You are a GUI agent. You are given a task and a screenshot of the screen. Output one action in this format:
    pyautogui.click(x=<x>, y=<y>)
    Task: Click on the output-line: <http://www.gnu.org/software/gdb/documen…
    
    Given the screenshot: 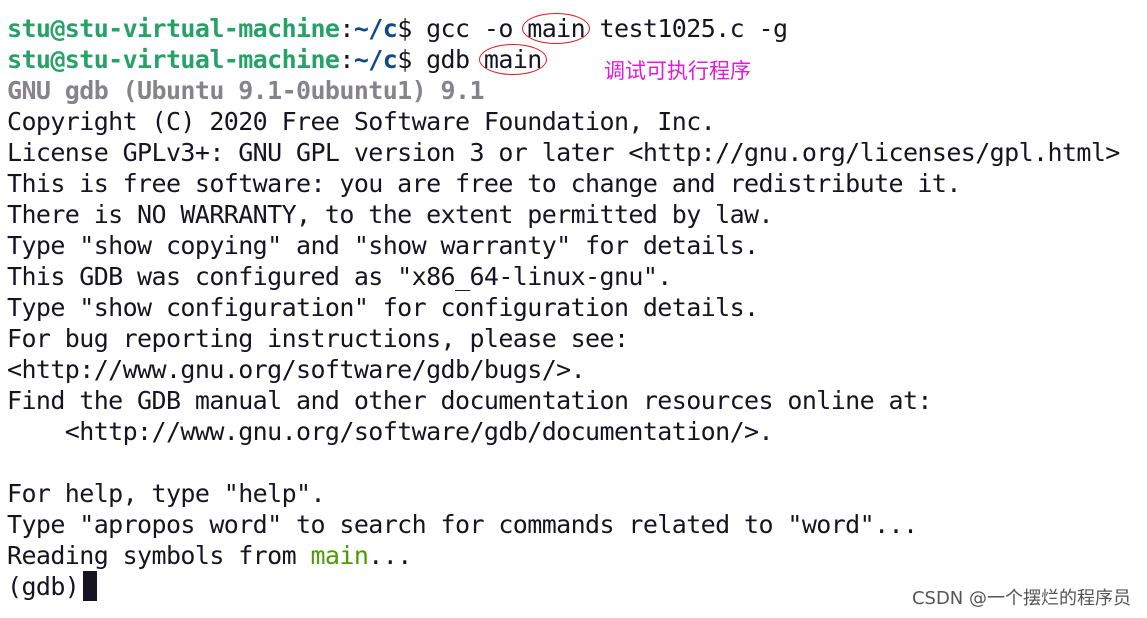 What is the action you would take?
    pyautogui.click(x=390, y=431)
    